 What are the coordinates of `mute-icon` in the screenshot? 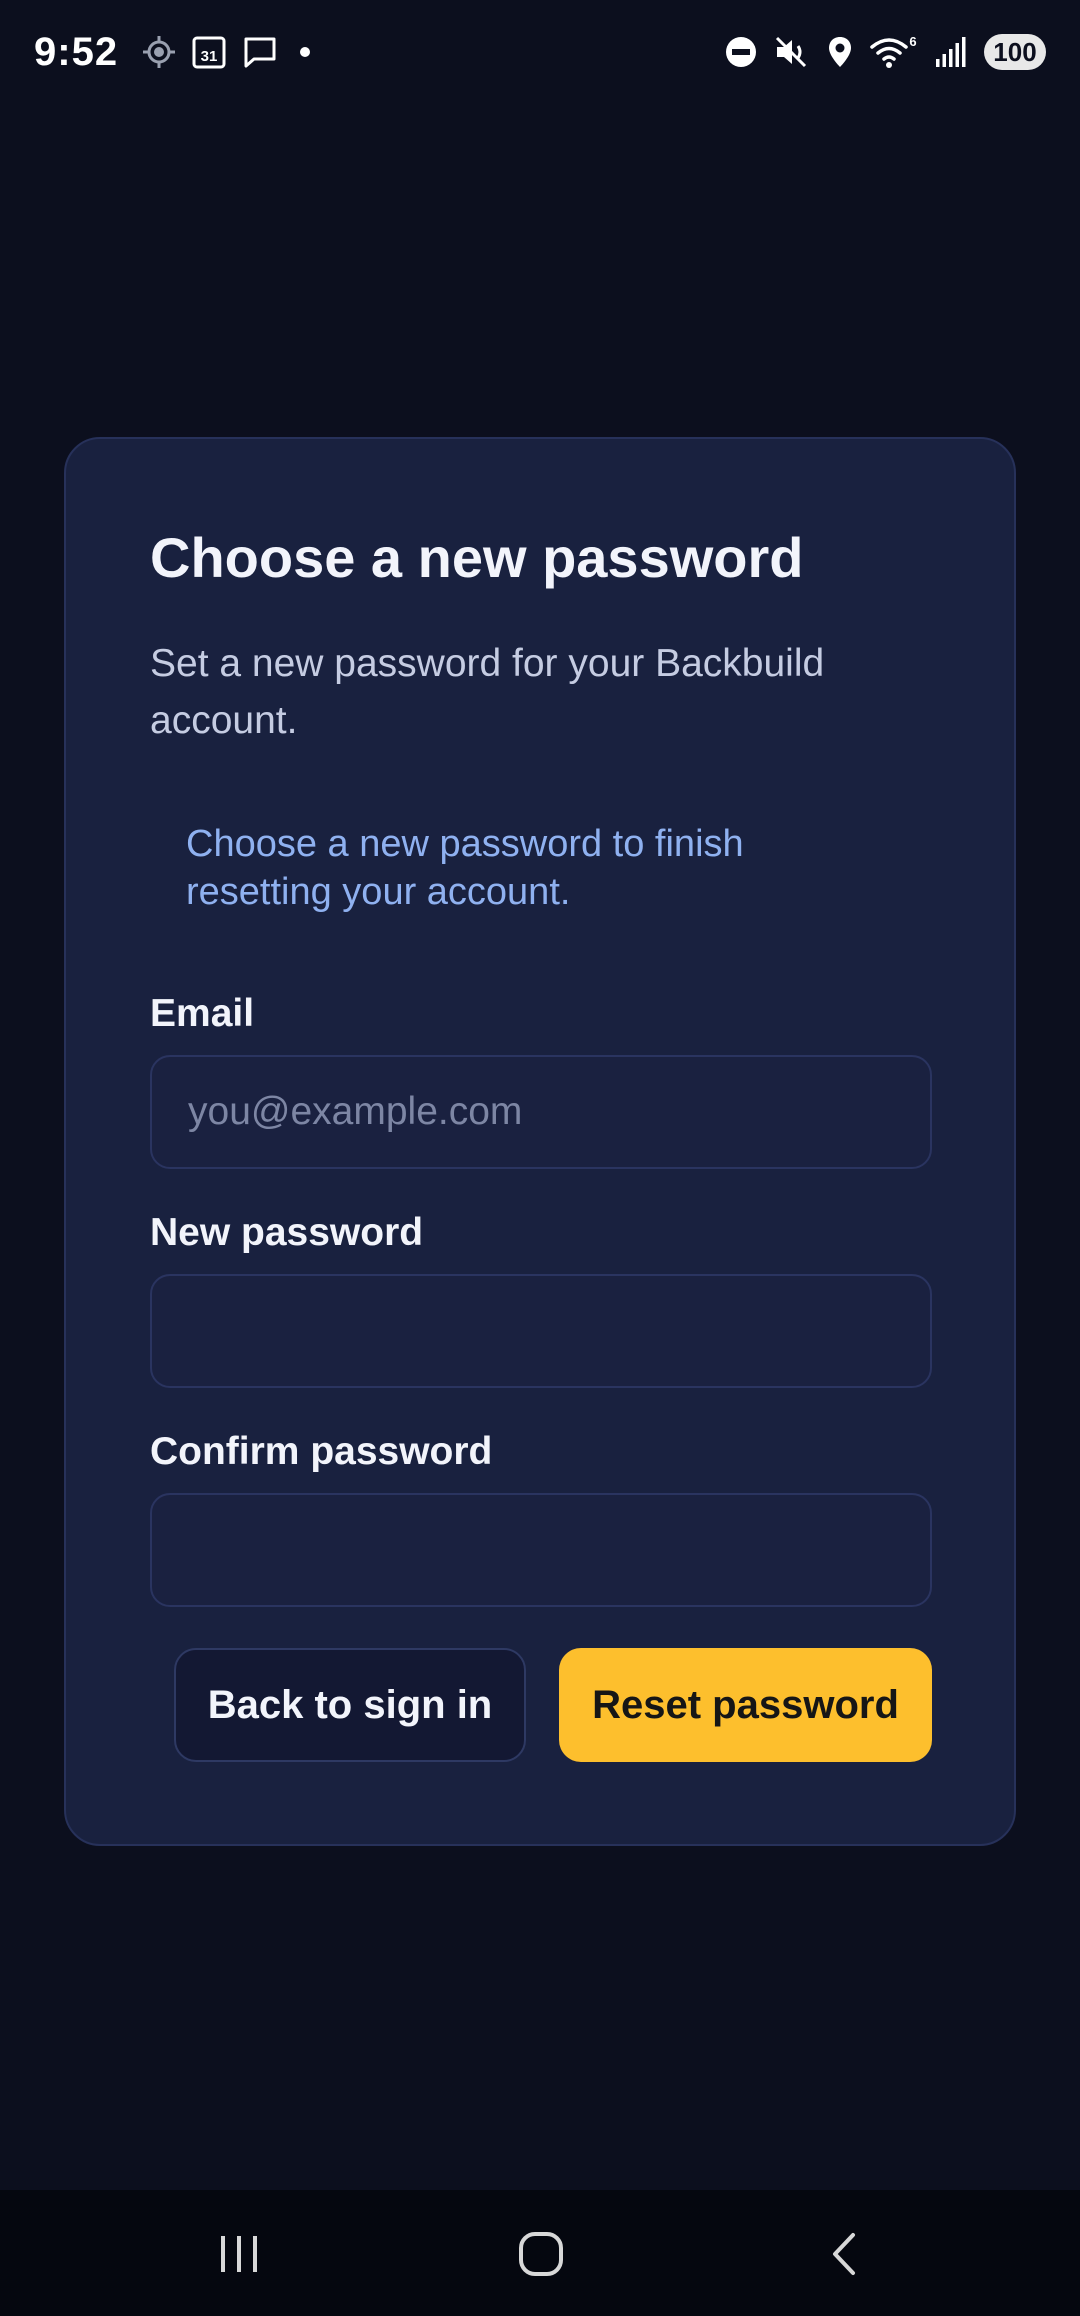 It's located at (792, 52).